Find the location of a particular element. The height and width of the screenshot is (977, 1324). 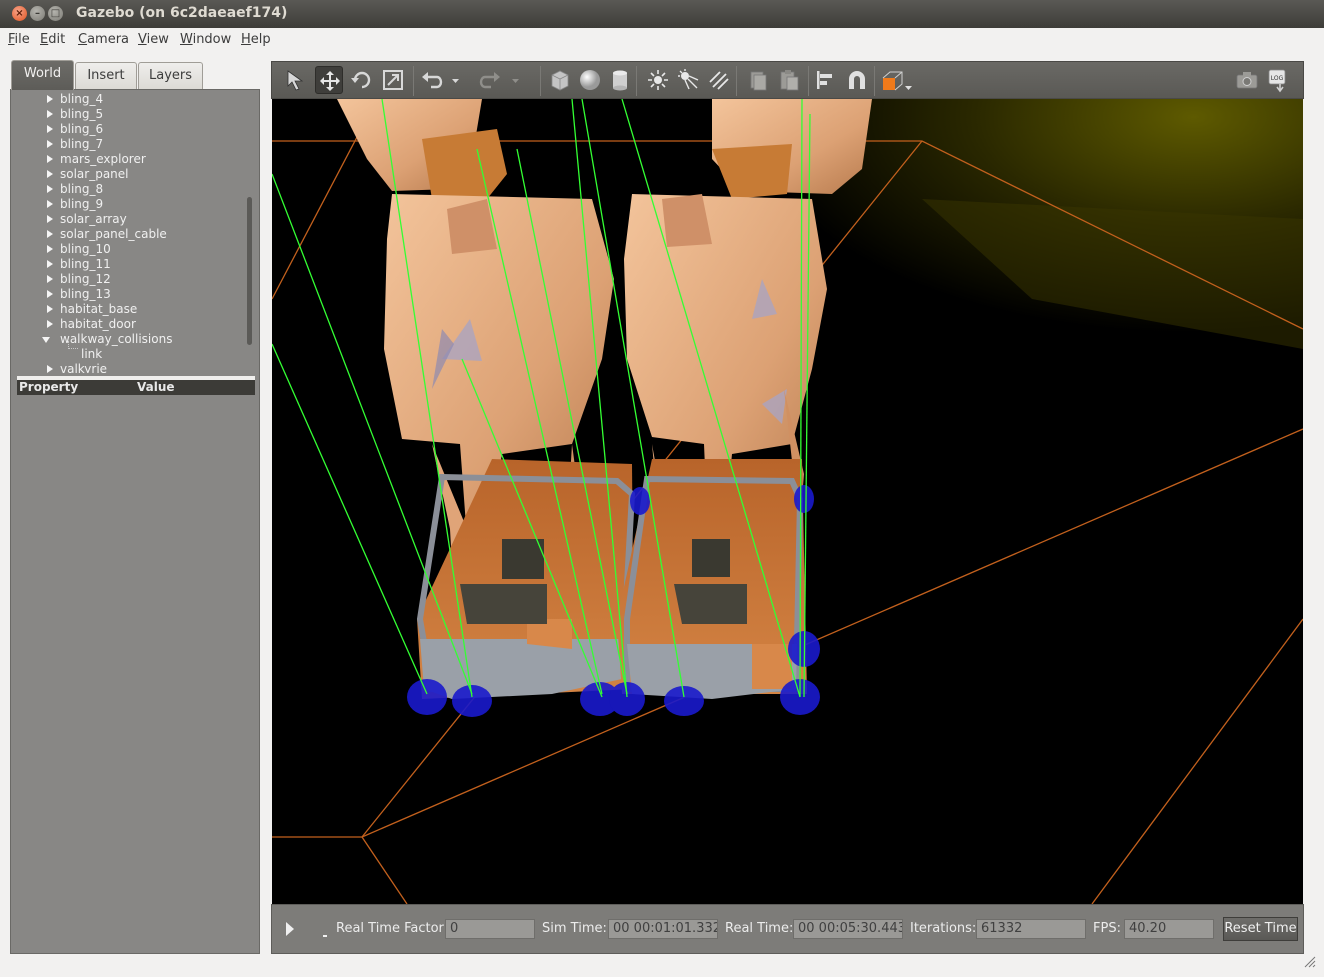

tab-layers: Layers is located at coordinates (170, 75).